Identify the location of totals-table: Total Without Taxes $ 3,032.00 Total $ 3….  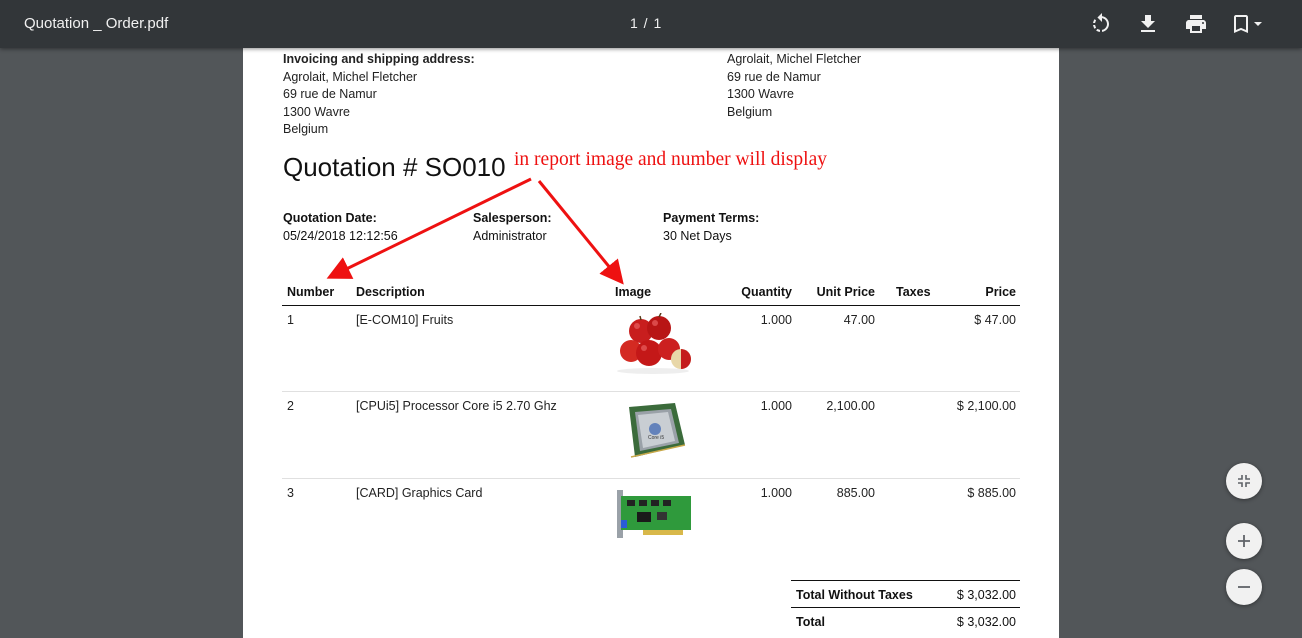
(905, 607).